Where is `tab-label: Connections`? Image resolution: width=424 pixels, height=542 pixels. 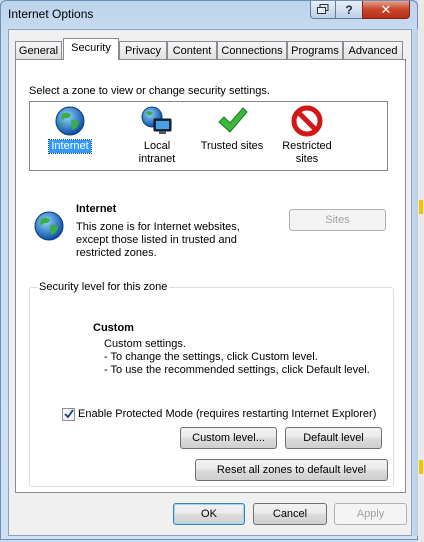
tab-label: Connections is located at coordinates (252, 51).